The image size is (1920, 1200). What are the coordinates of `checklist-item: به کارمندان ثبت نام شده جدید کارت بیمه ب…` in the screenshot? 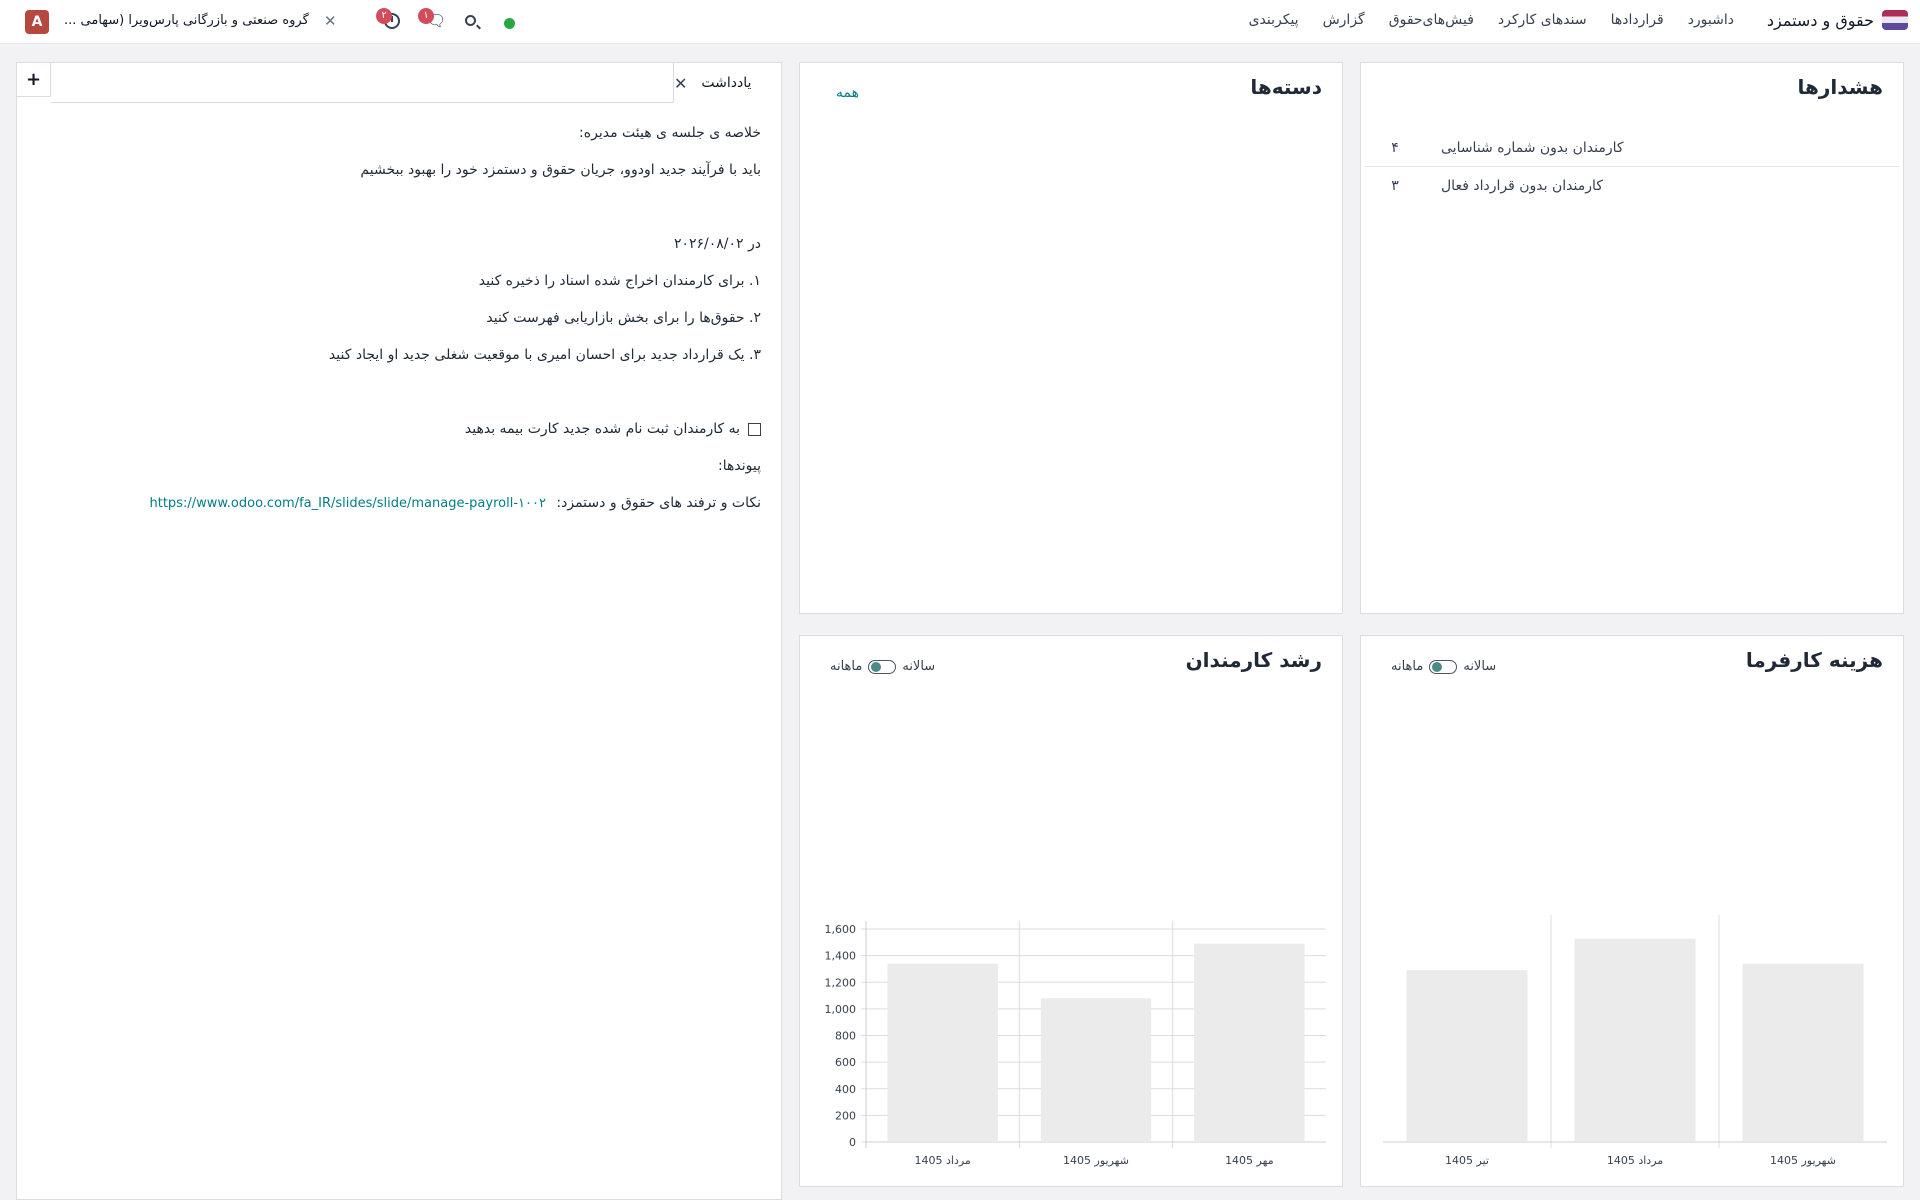 It's located at (399, 429).